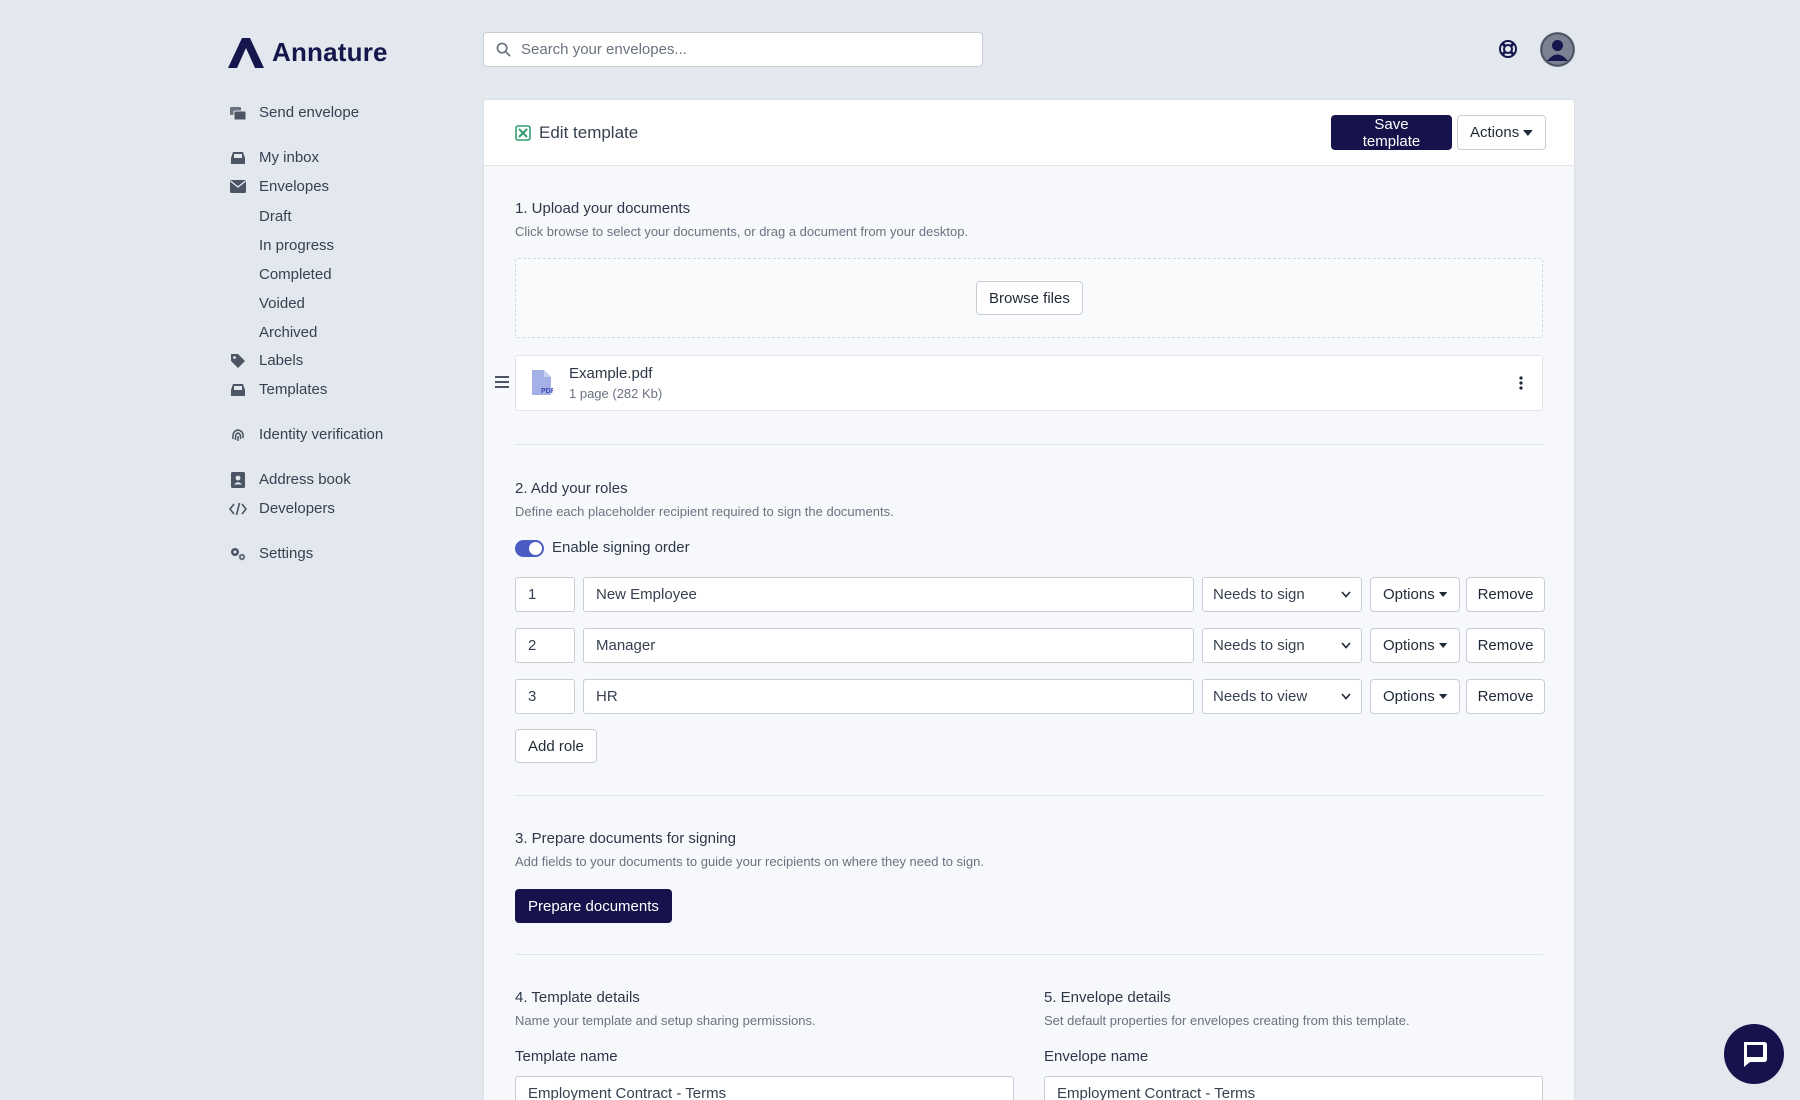  Describe the element at coordinates (577, 997) in the screenshot. I see `template-details-title: 4. Template details` at that location.